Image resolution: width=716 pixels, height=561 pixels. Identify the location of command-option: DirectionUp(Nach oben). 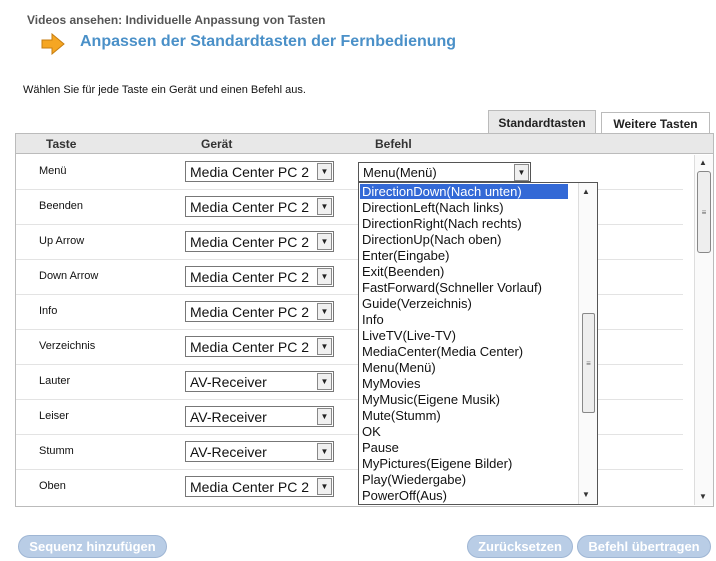
(431, 239).